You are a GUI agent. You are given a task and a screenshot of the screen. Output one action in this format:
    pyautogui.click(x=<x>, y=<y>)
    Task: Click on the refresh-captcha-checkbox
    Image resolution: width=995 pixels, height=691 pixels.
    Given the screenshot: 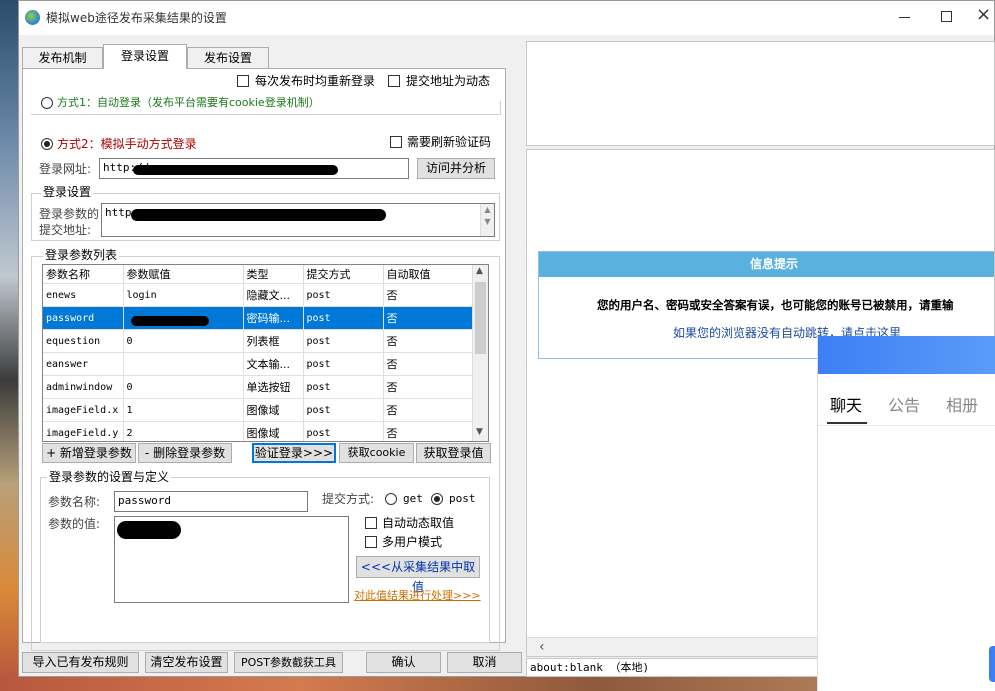 What is the action you would take?
    pyautogui.click(x=396, y=142)
    